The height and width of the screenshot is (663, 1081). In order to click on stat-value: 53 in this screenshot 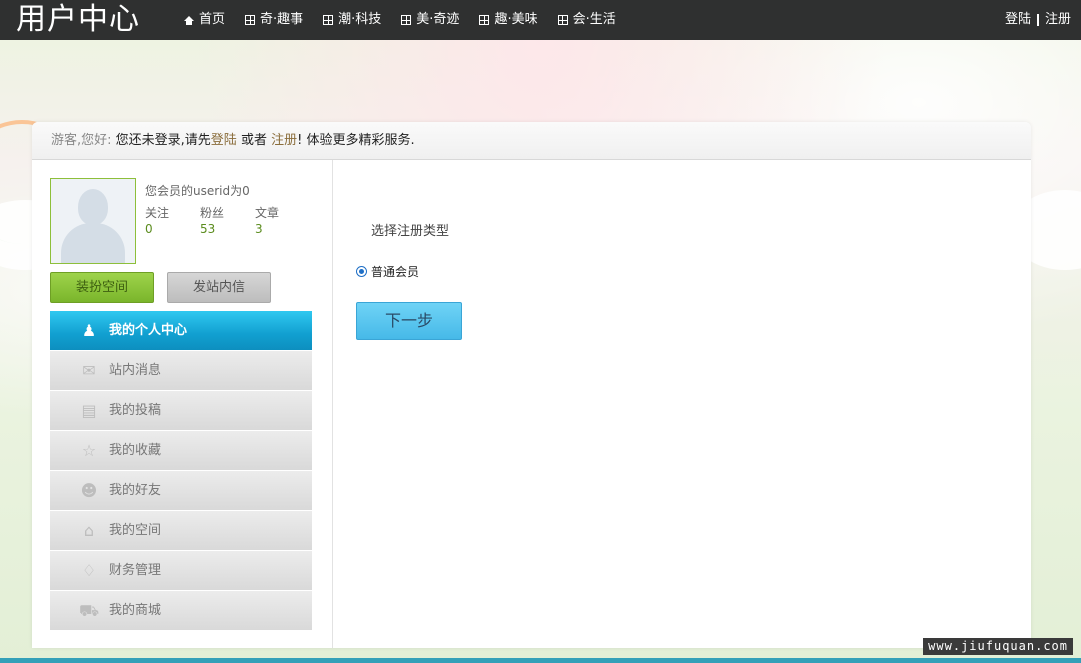, I will do `click(208, 229)`.